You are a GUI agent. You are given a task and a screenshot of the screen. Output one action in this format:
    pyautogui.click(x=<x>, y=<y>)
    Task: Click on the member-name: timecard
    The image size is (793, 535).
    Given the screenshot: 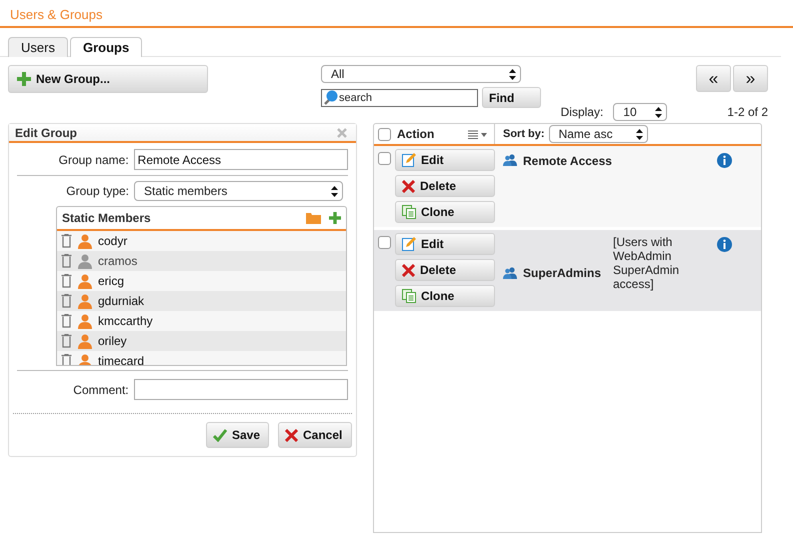 What is the action you would take?
    pyautogui.click(x=121, y=359)
    